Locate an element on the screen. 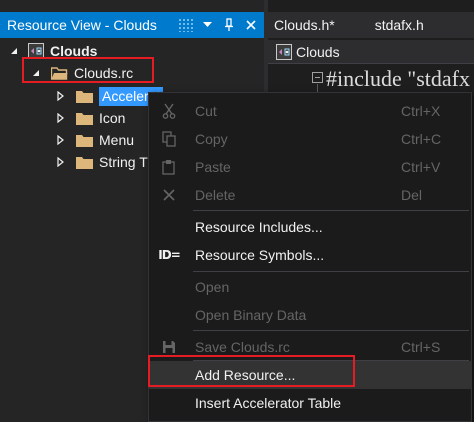 Image resolution: width=474 pixels, height=422 pixels. paste-icon is located at coordinates (169, 167).